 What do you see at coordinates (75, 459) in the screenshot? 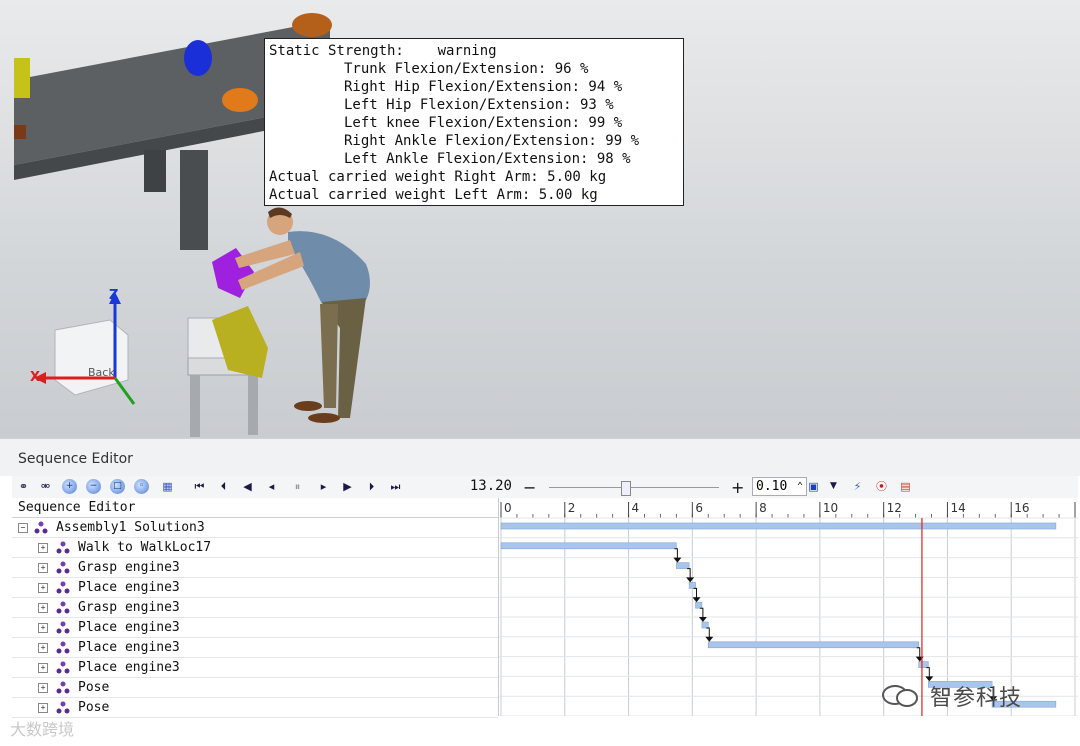
I see `sequence-editor-title: Sequence Editor` at bounding box center [75, 459].